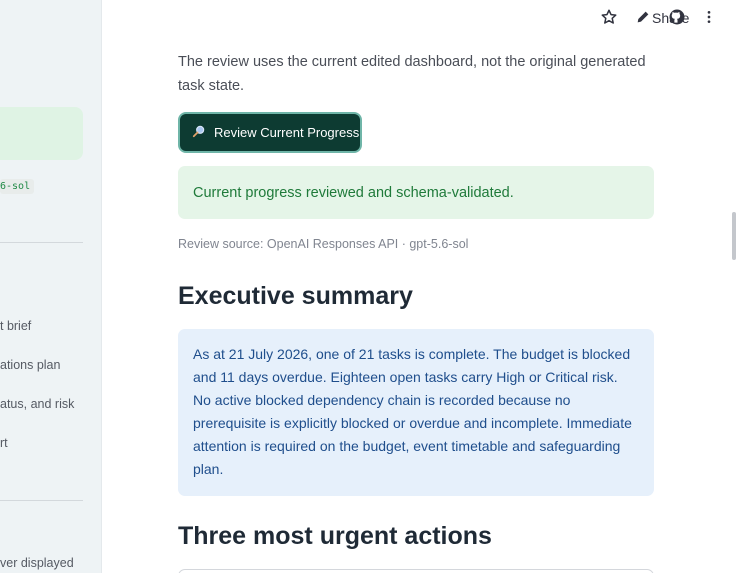 Image resolution: width=738 pixels, height=573 pixels. Describe the element at coordinates (15, 326) in the screenshot. I see `sidebar-link-brief: t brief` at that location.